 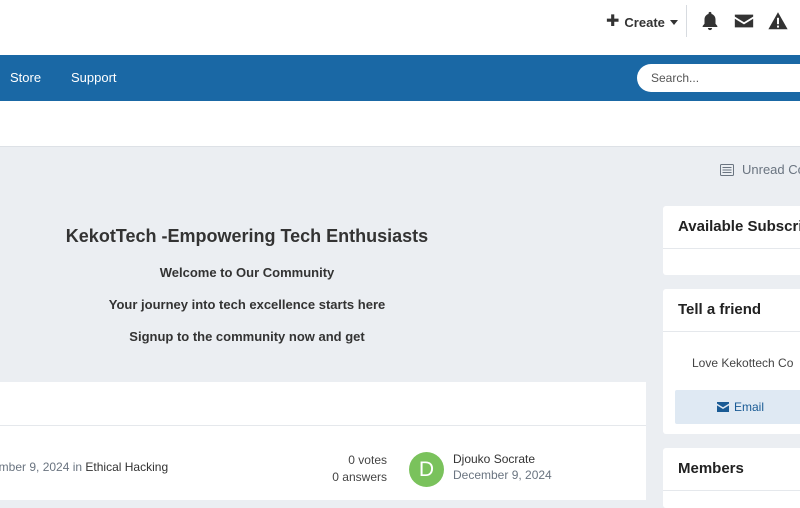 What do you see at coordinates (743, 363) in the screenshot?
I see `tell-friend-text: Love Kekottech Co` at bounding box center [743, 363].